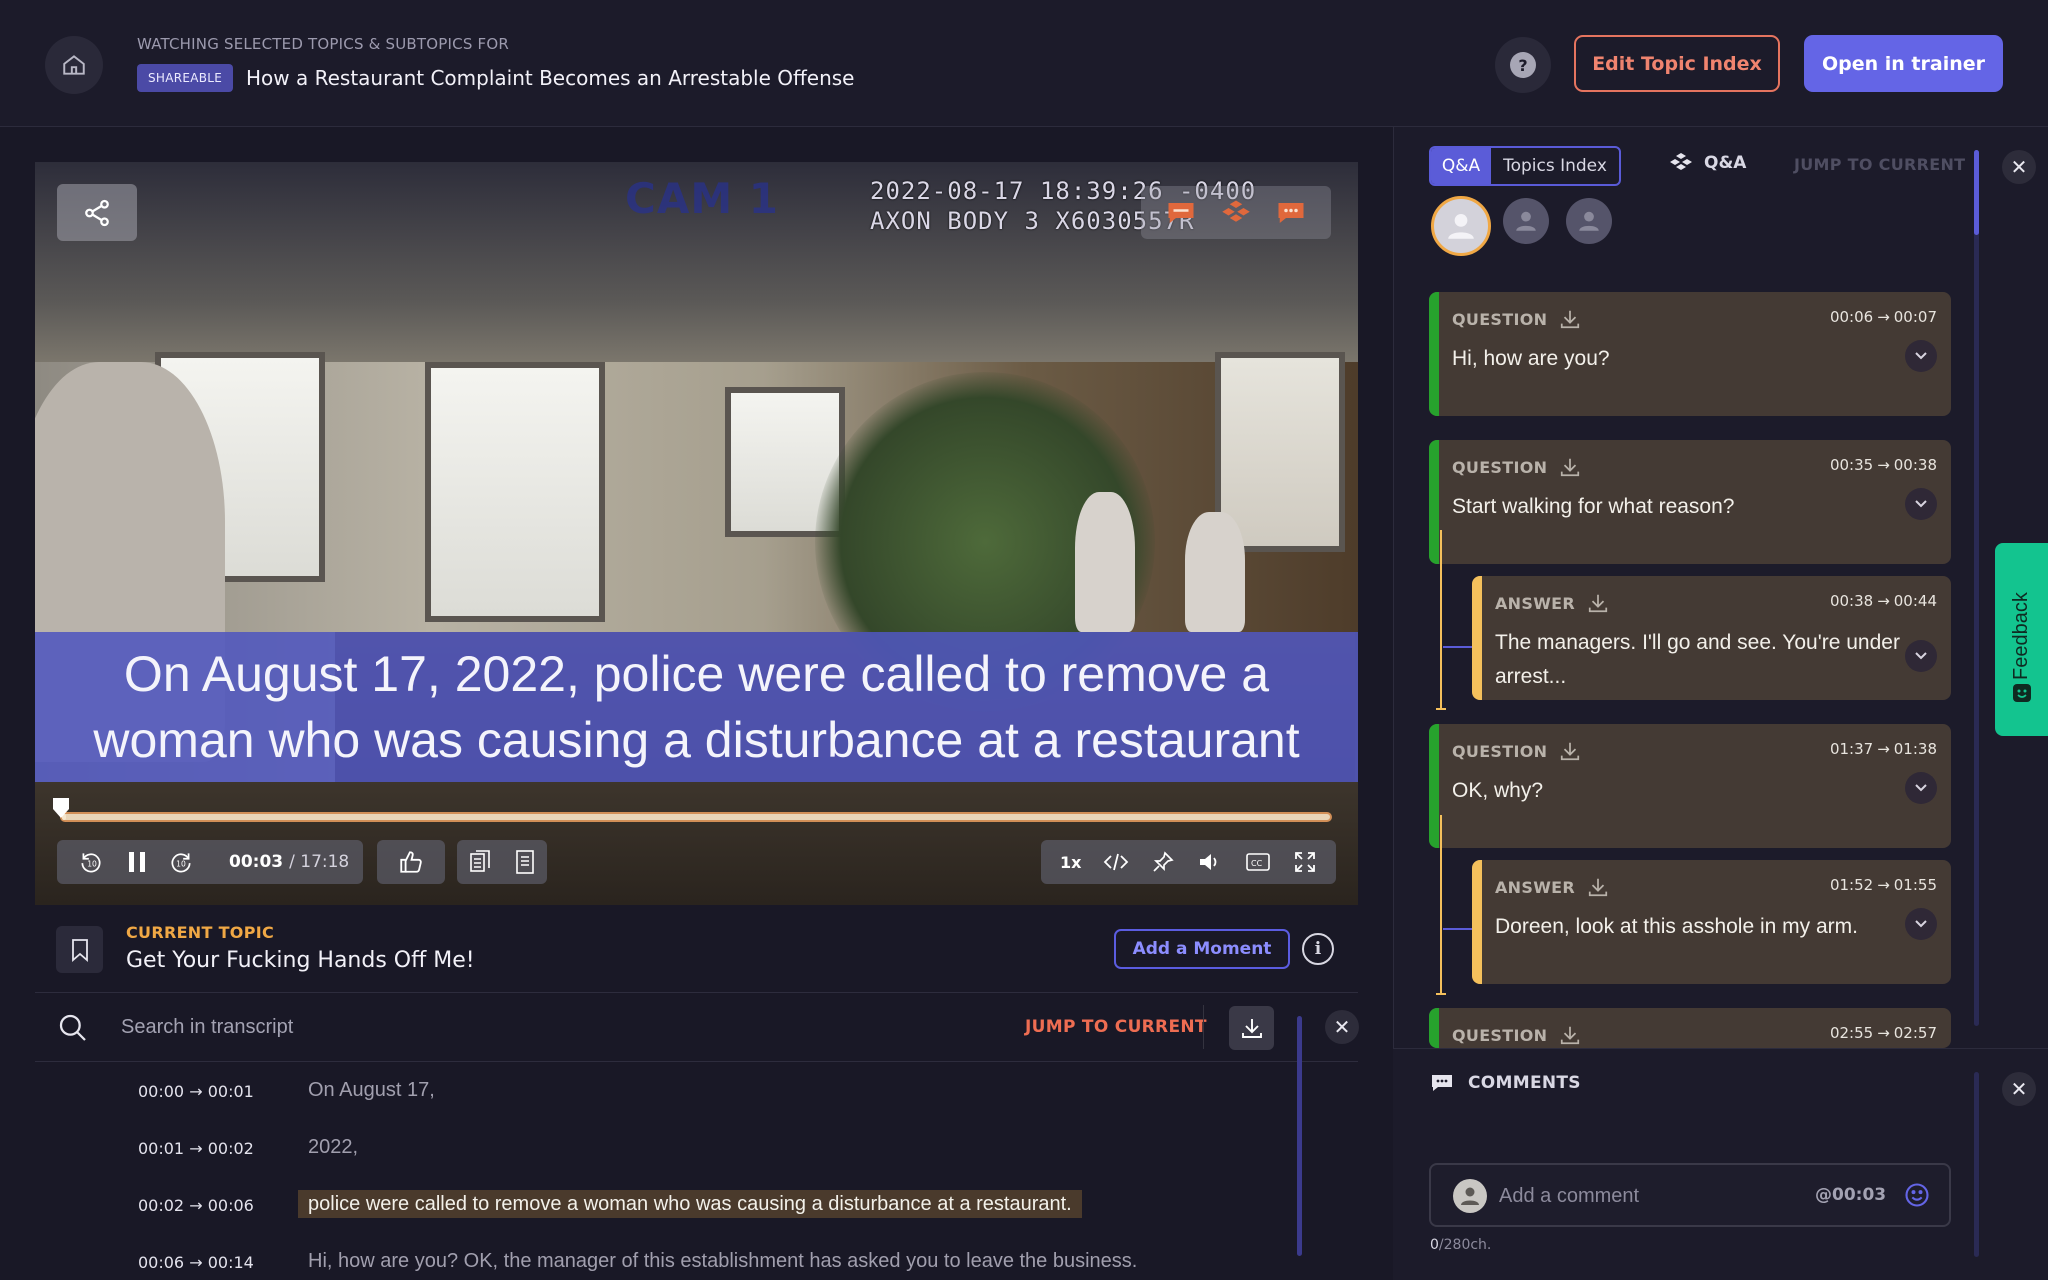 This screenshot has width=2048, height=1280. I want to click on open-in-trainer-button: Open in trainer, so click(1903, 63).